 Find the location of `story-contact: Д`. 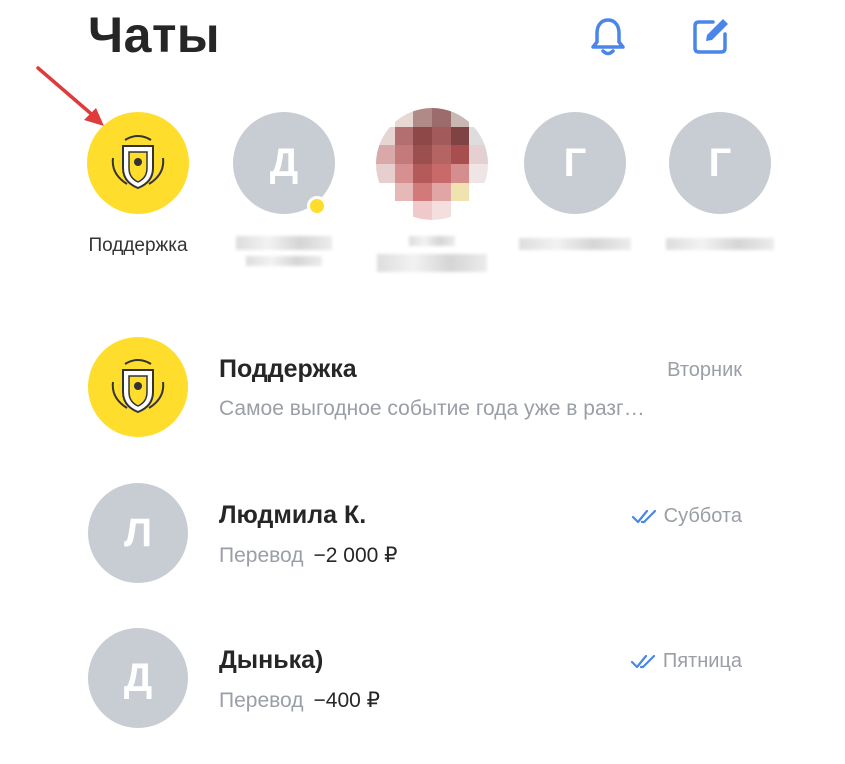

story-contact: Д is located at coordinates (284, 189).